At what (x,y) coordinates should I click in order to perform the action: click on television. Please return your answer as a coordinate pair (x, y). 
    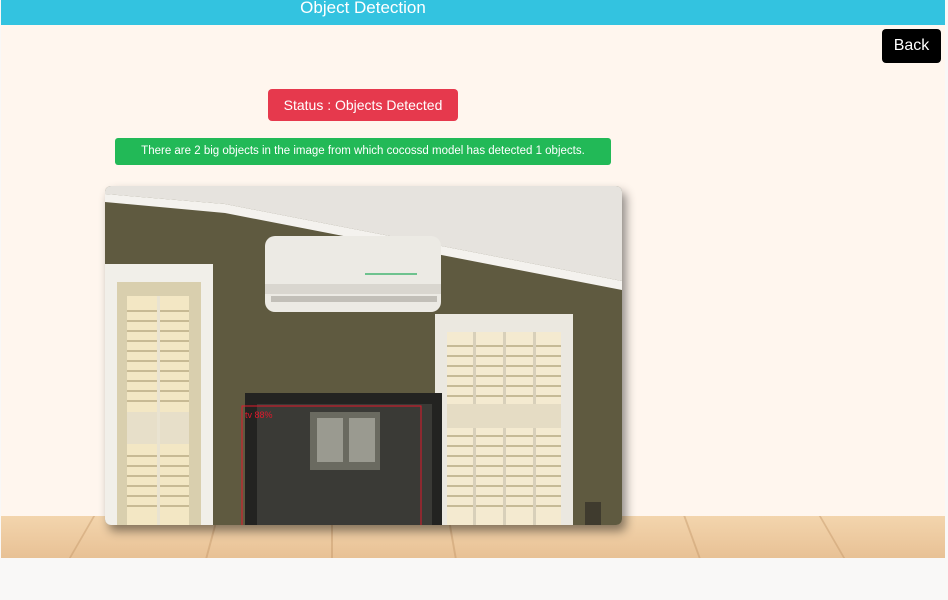
    Looking at the image, I should click on (343, 459).